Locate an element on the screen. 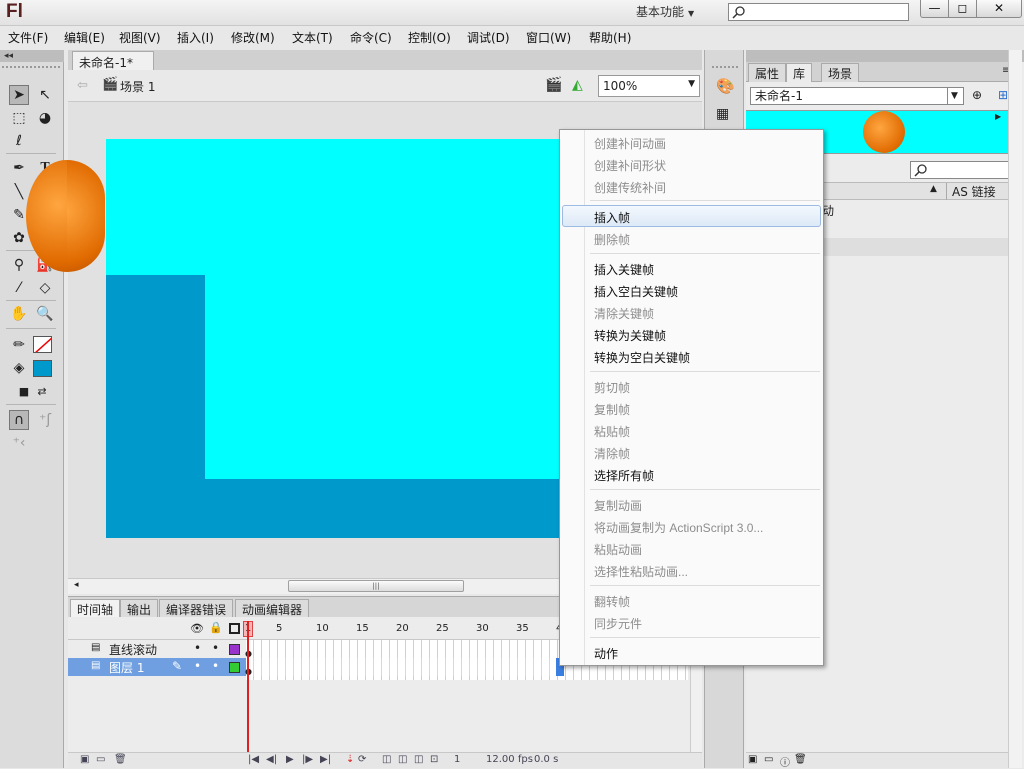  tab-properties: 属性 is located at coordinates (767, 72).